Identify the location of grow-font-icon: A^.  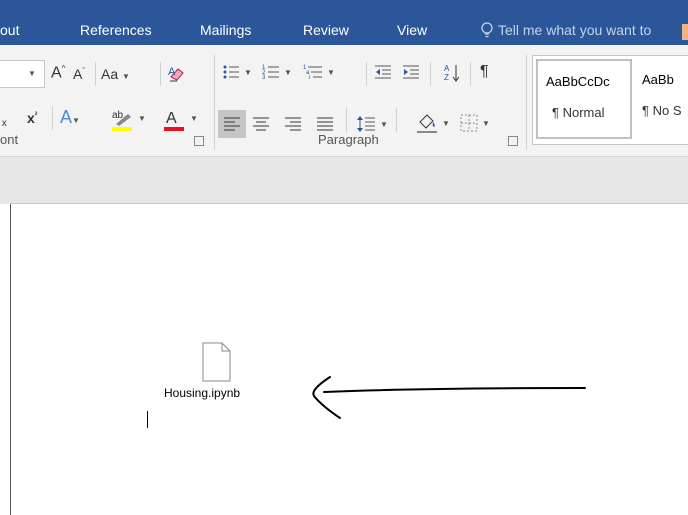
(58, 73).